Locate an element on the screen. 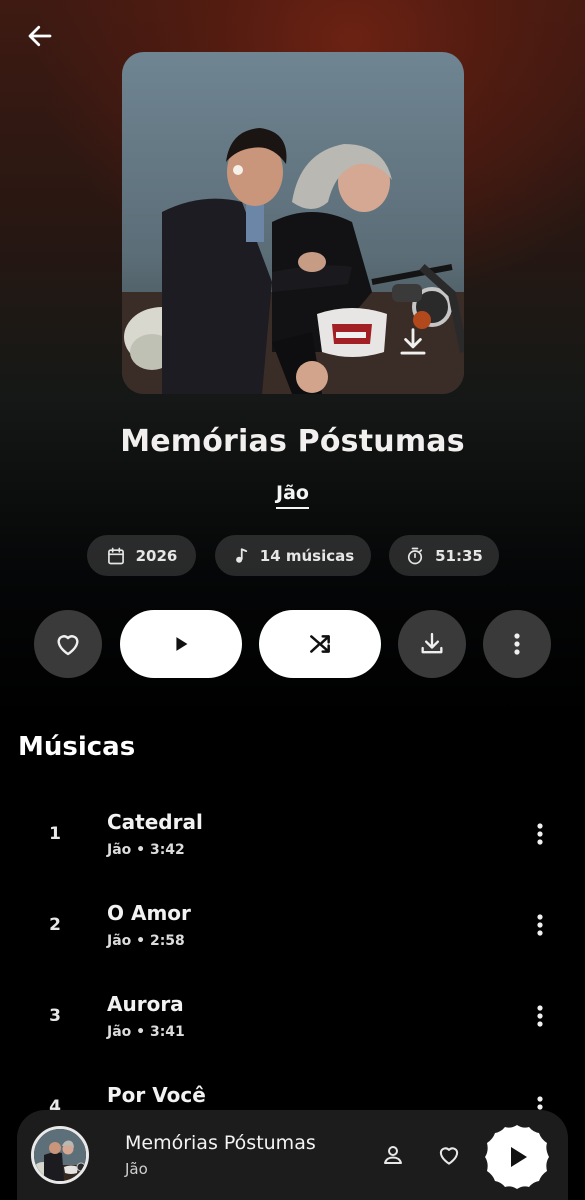  track-meta: Jão • 3:41 is located at coordinates (146, 1032).